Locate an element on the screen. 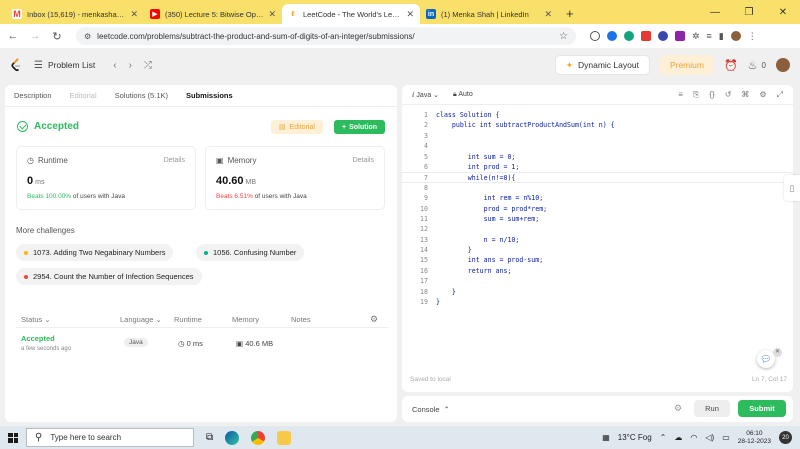  task-view-icon: ⧉ is located at coordinates (209, 437).